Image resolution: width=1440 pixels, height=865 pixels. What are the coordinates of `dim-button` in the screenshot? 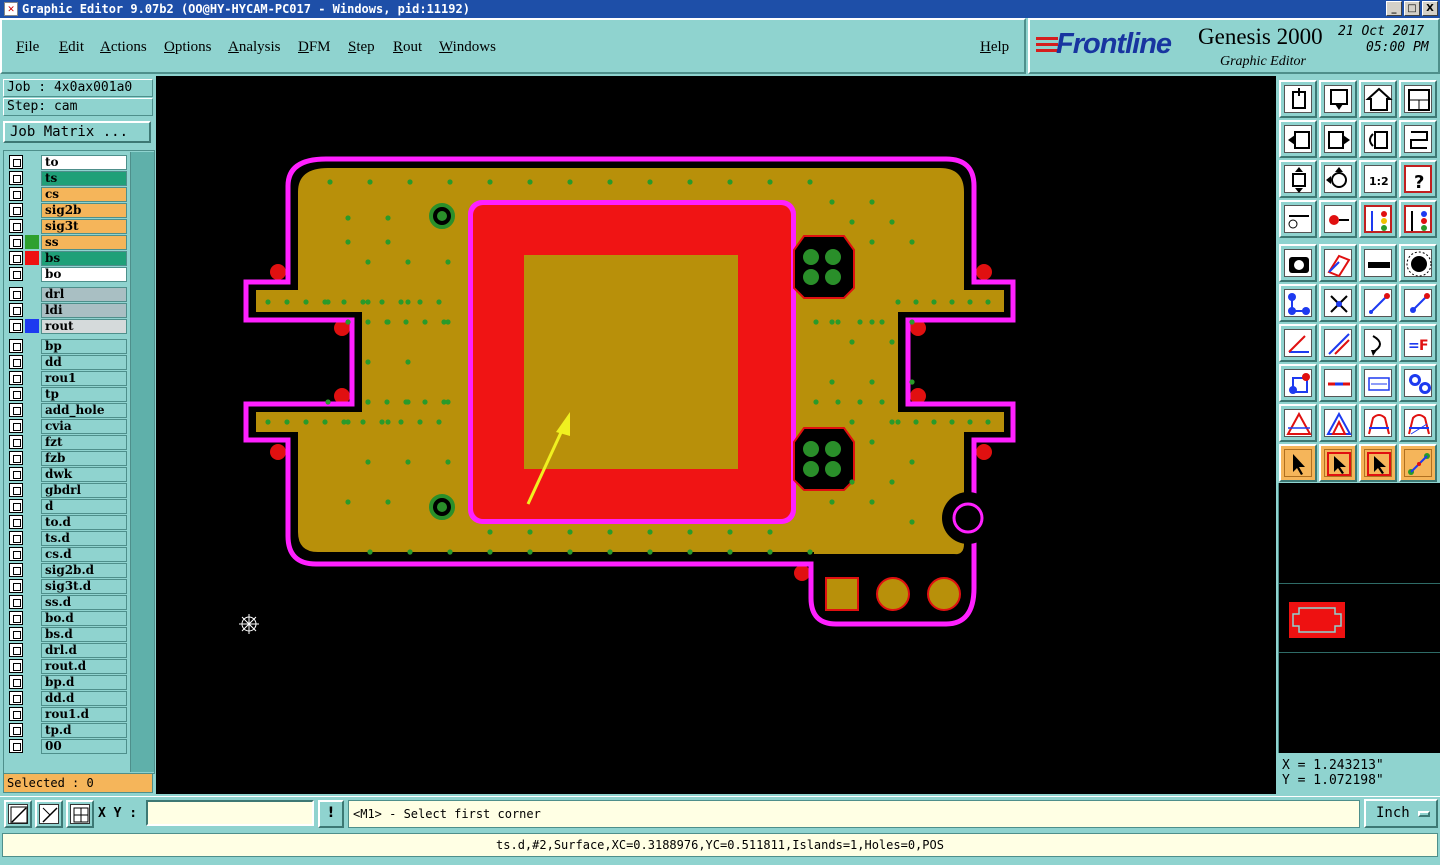 It's located at (1378, 383).